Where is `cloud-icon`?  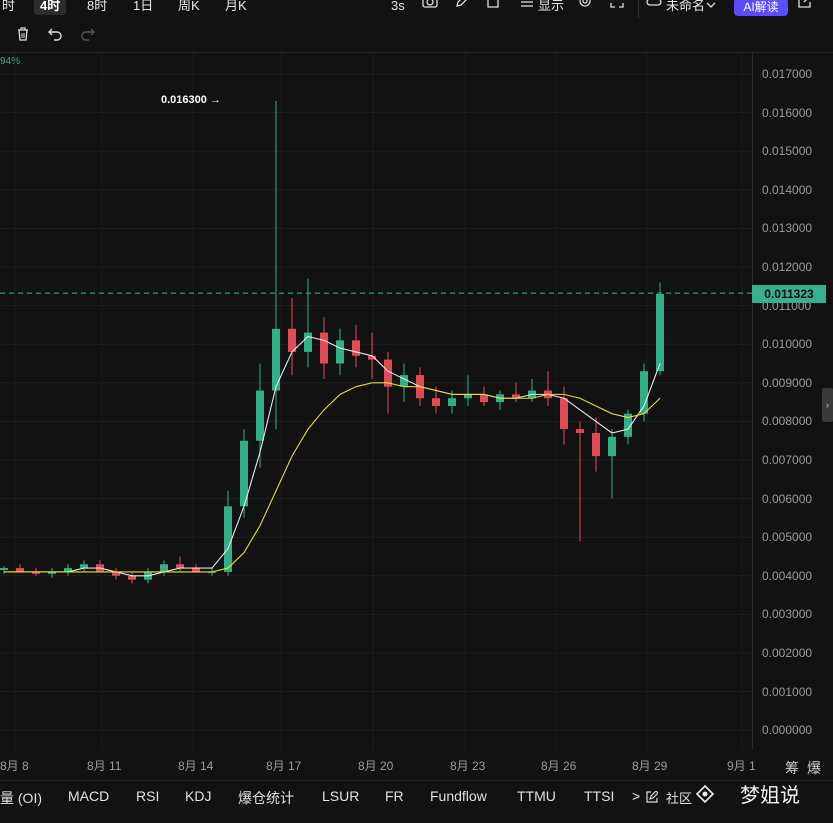 cloud-icon is located at coordinates (654, 6).